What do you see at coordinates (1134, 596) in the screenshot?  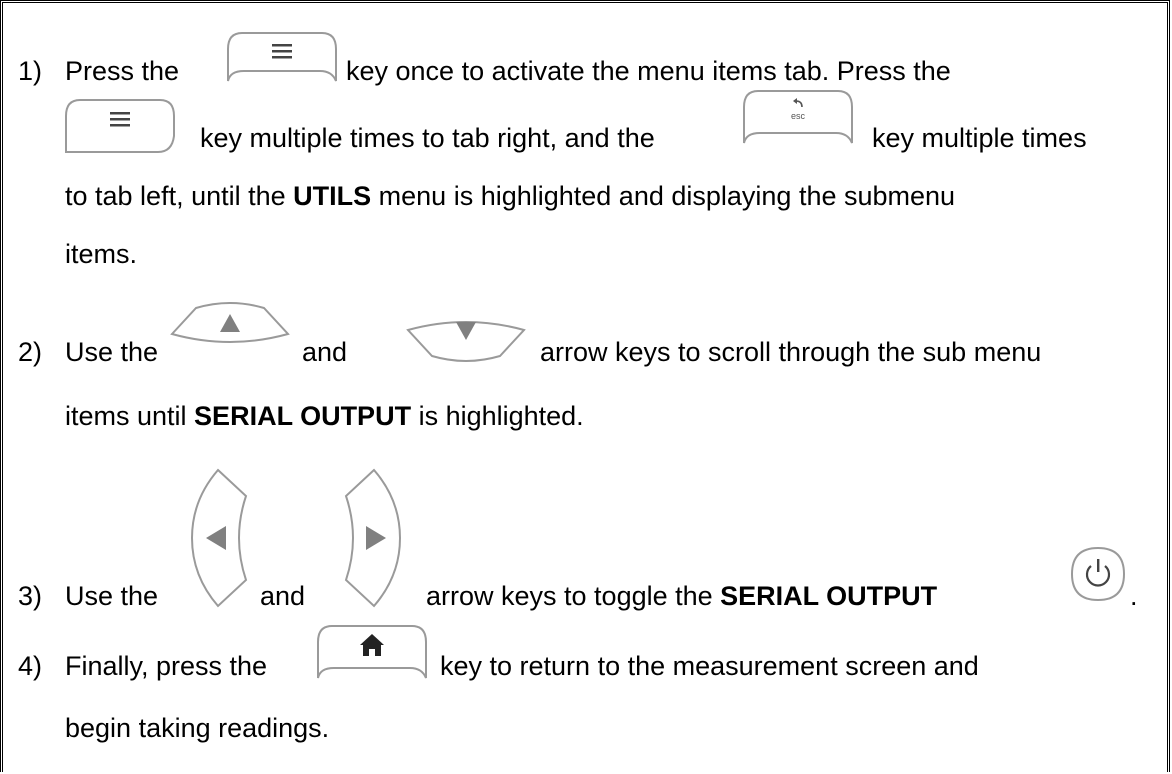 I see `step-text: .` at bounding box center [1134, 596].